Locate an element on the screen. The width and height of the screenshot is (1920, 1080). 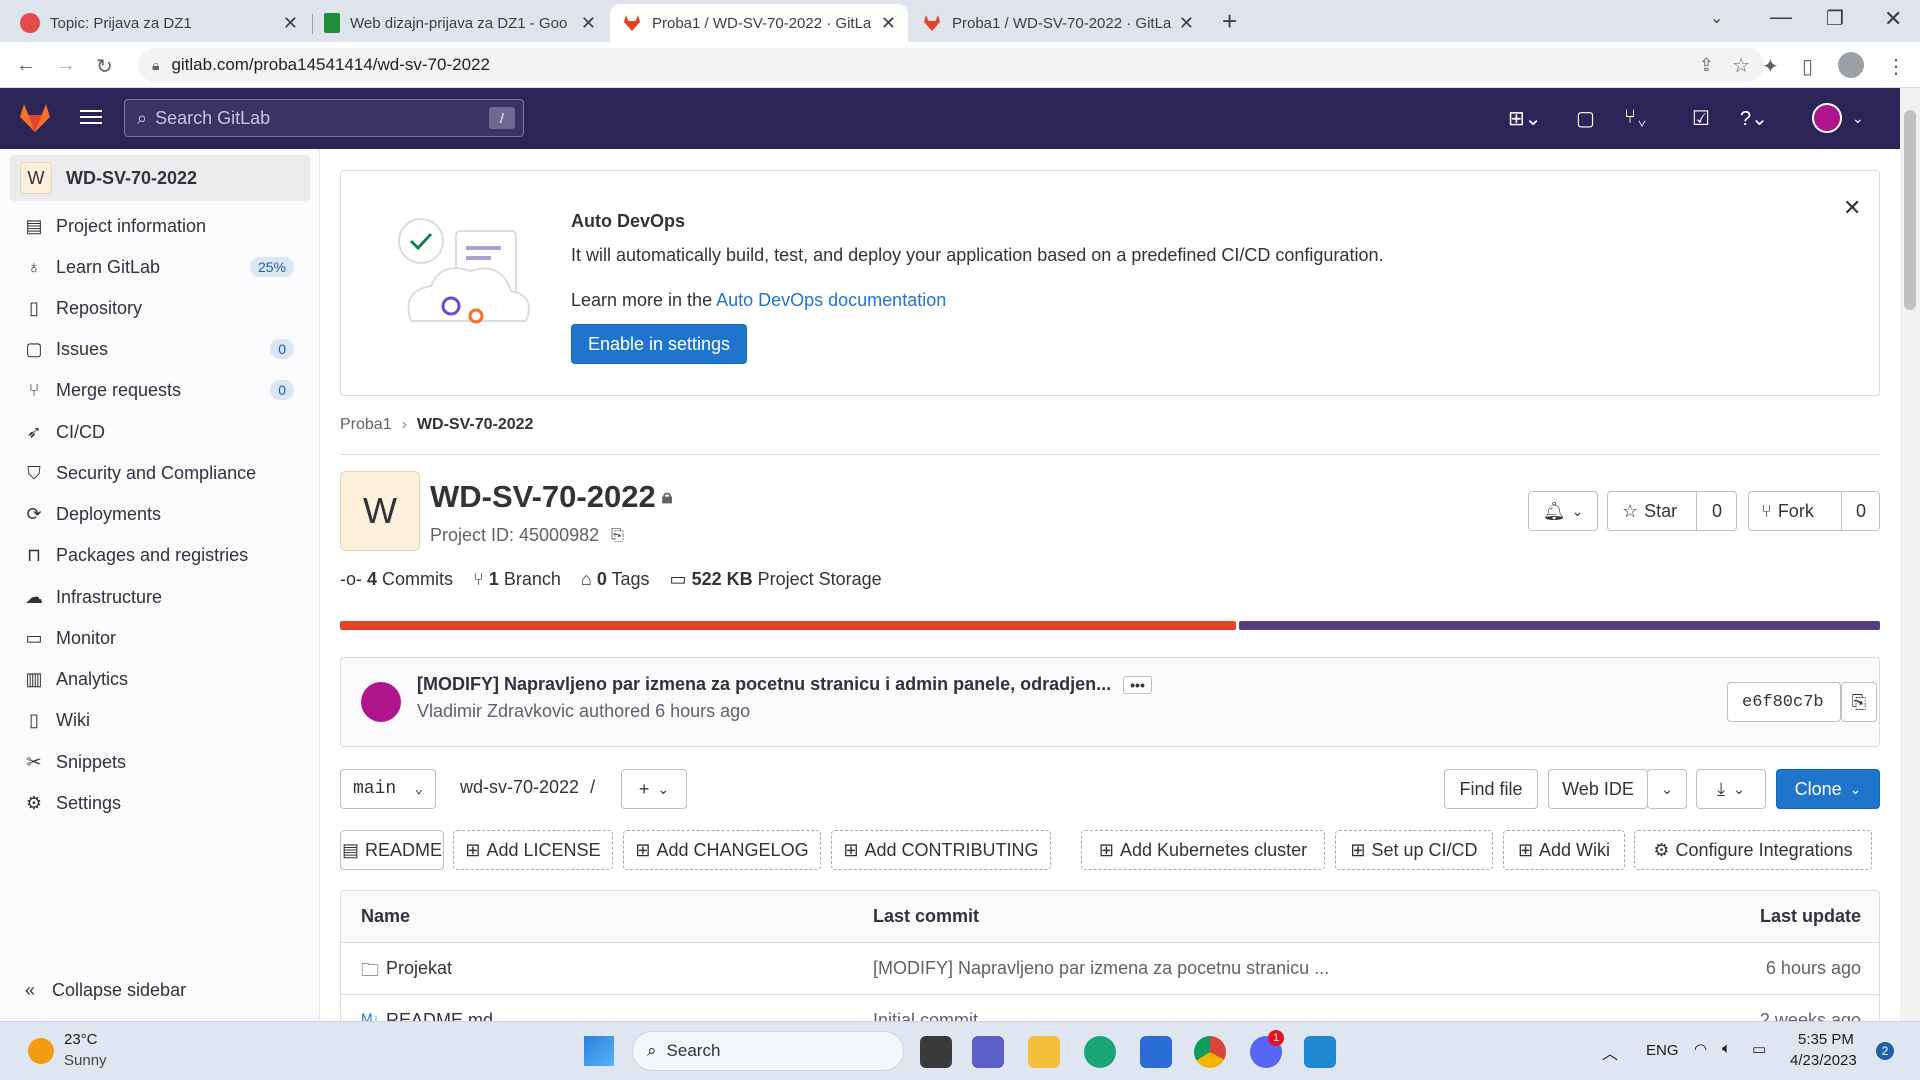
add-license-button: ⊞ Add LICENSE is located at coordinates (533, 850).